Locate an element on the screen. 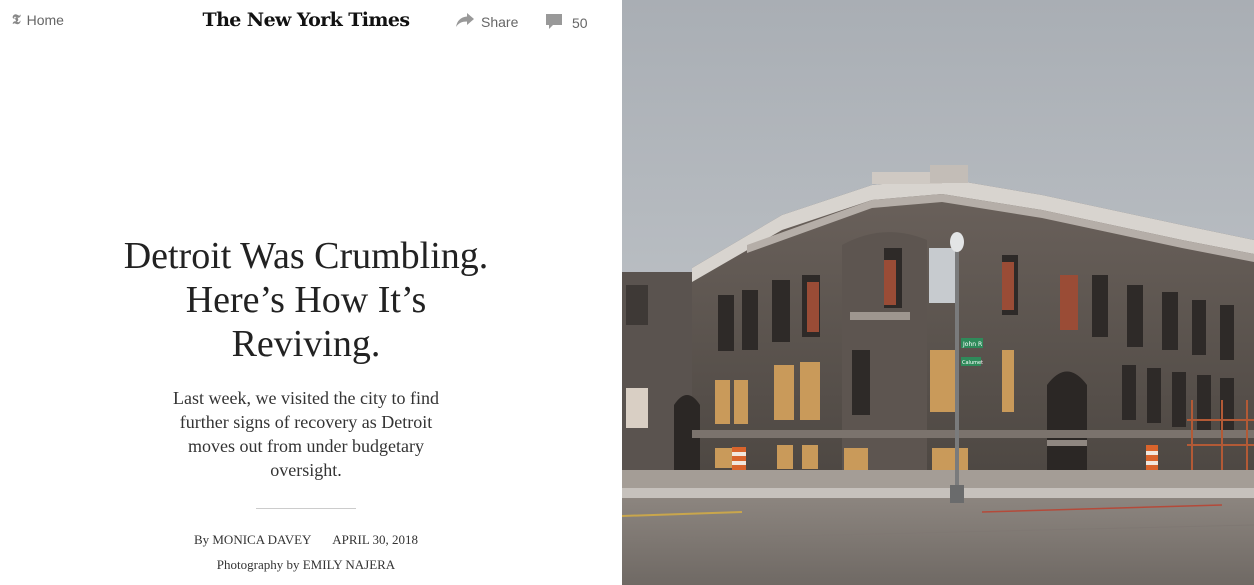 The height and width of the screenshot is (585, 1254). comment-count: 50 is located at coordinates (580, 22).